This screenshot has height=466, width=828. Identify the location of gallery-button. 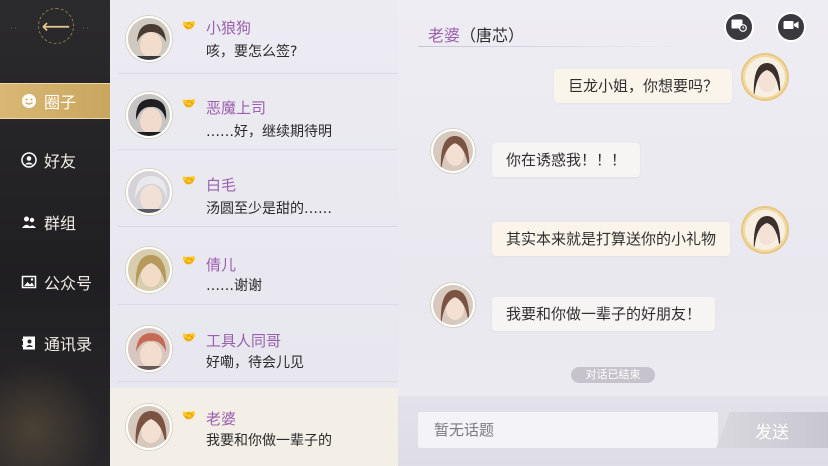
(739, 27).